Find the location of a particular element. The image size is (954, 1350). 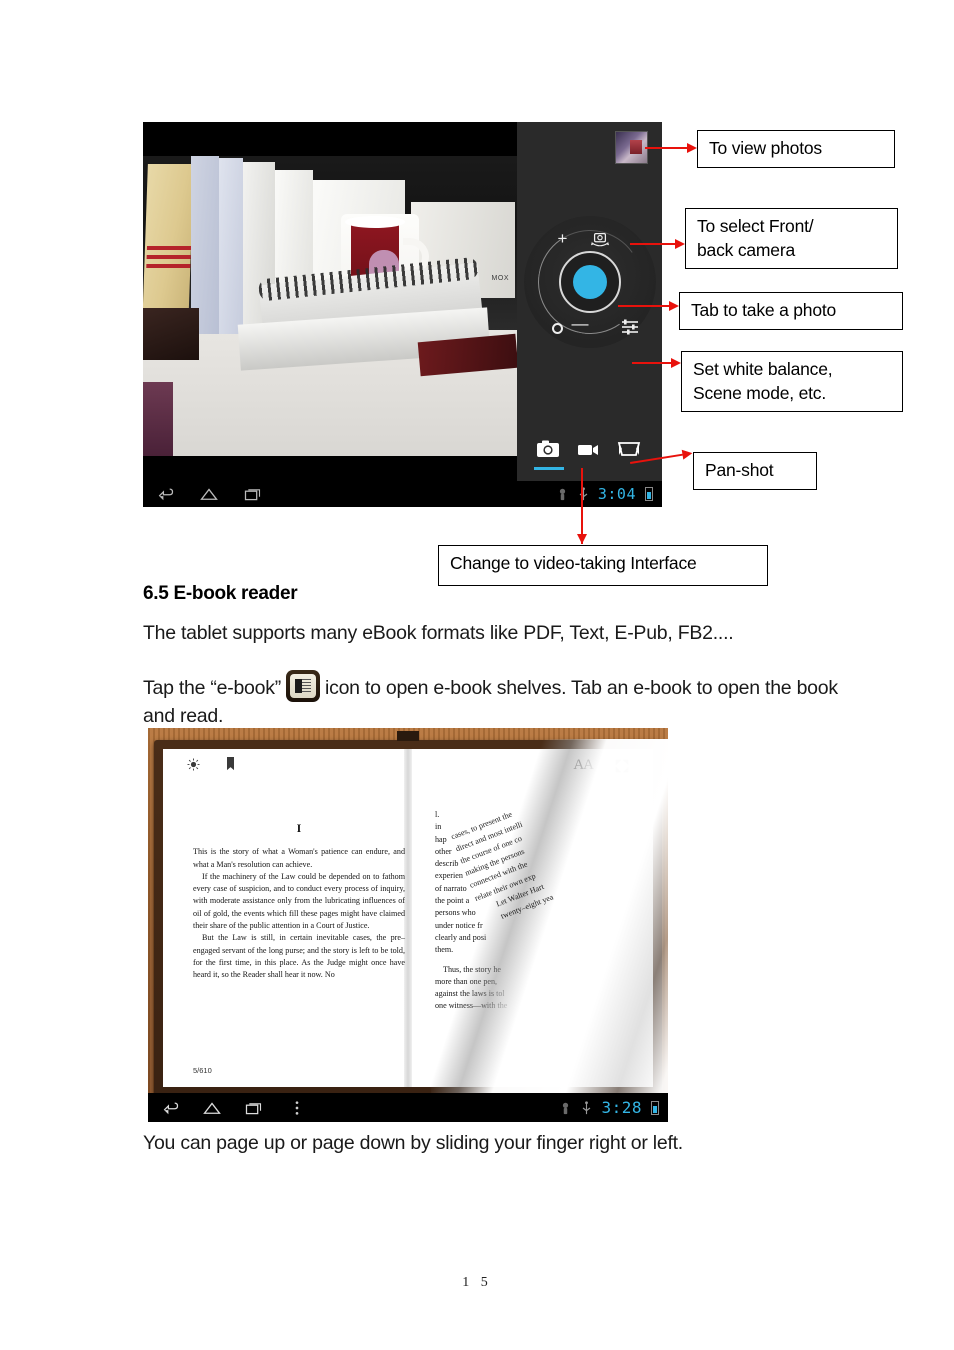

callout-pan-shot: Pan-shot is located at coordinates (755, 471).